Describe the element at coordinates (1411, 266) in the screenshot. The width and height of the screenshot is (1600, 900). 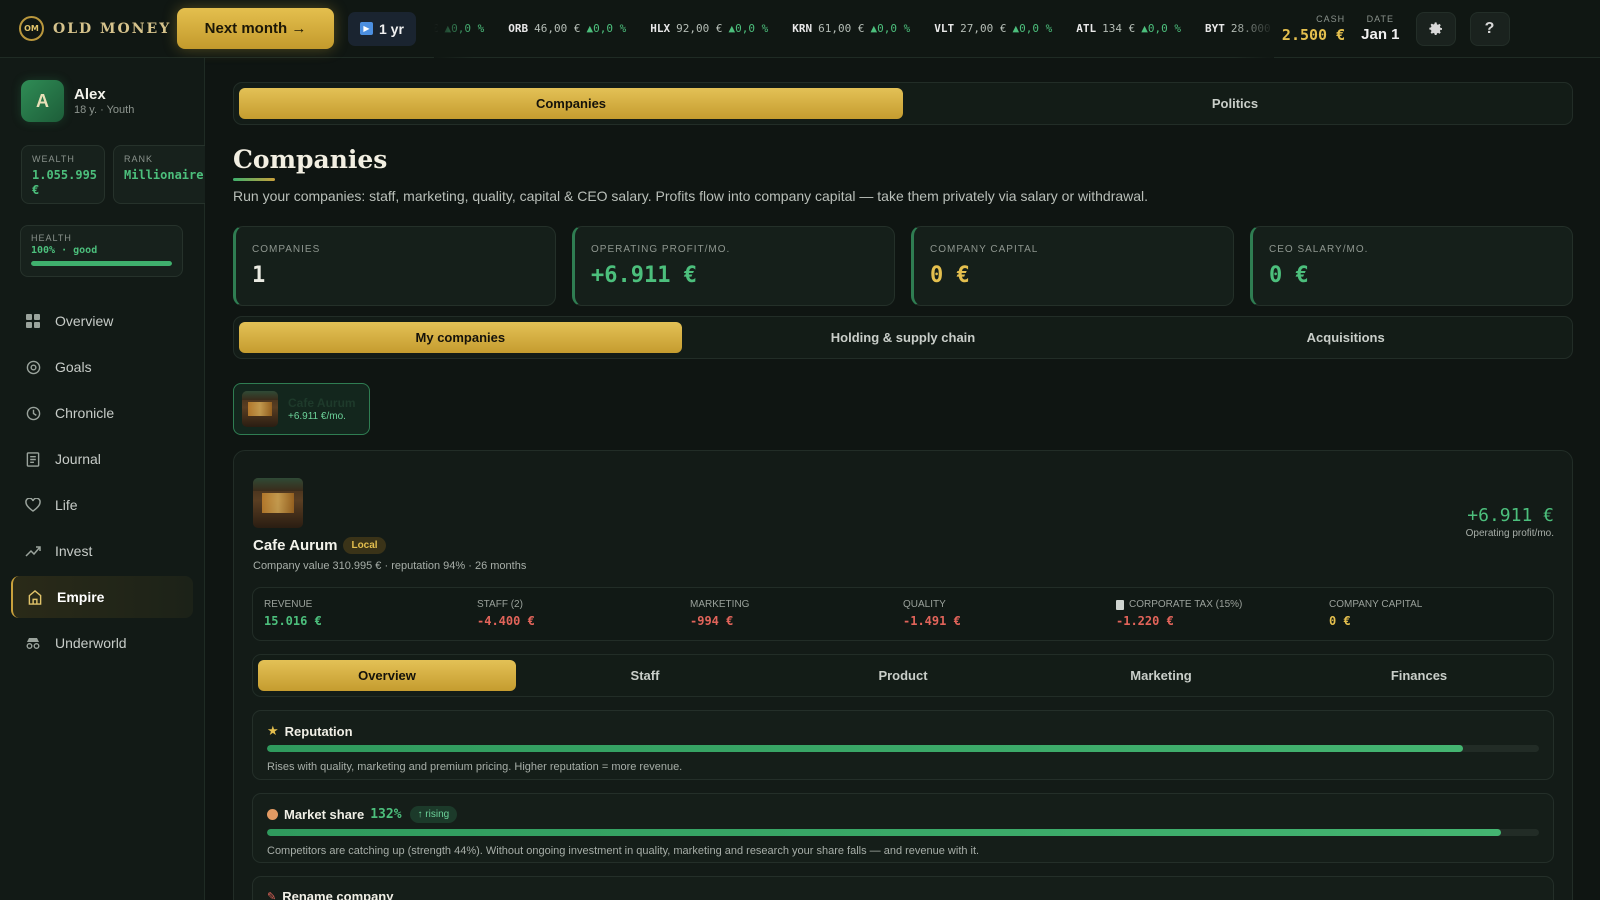
I see `kpi-ceo-salary: CEO SALARY/MO. 0 €` at that location.